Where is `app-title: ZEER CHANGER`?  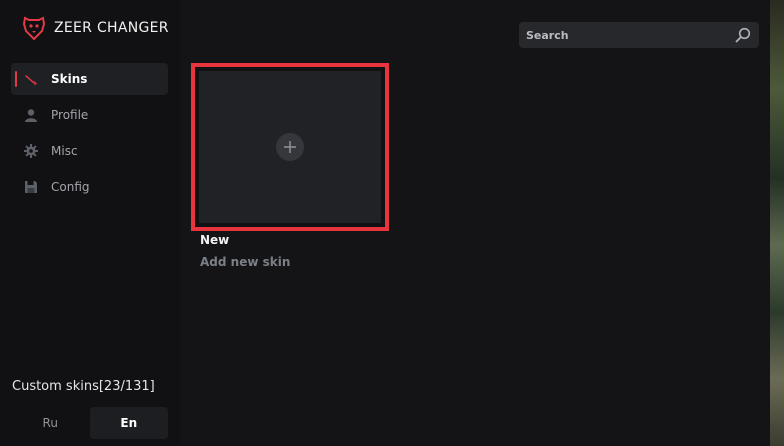
app-title: ZEER CHANGER is located at coordinates (111, 28).